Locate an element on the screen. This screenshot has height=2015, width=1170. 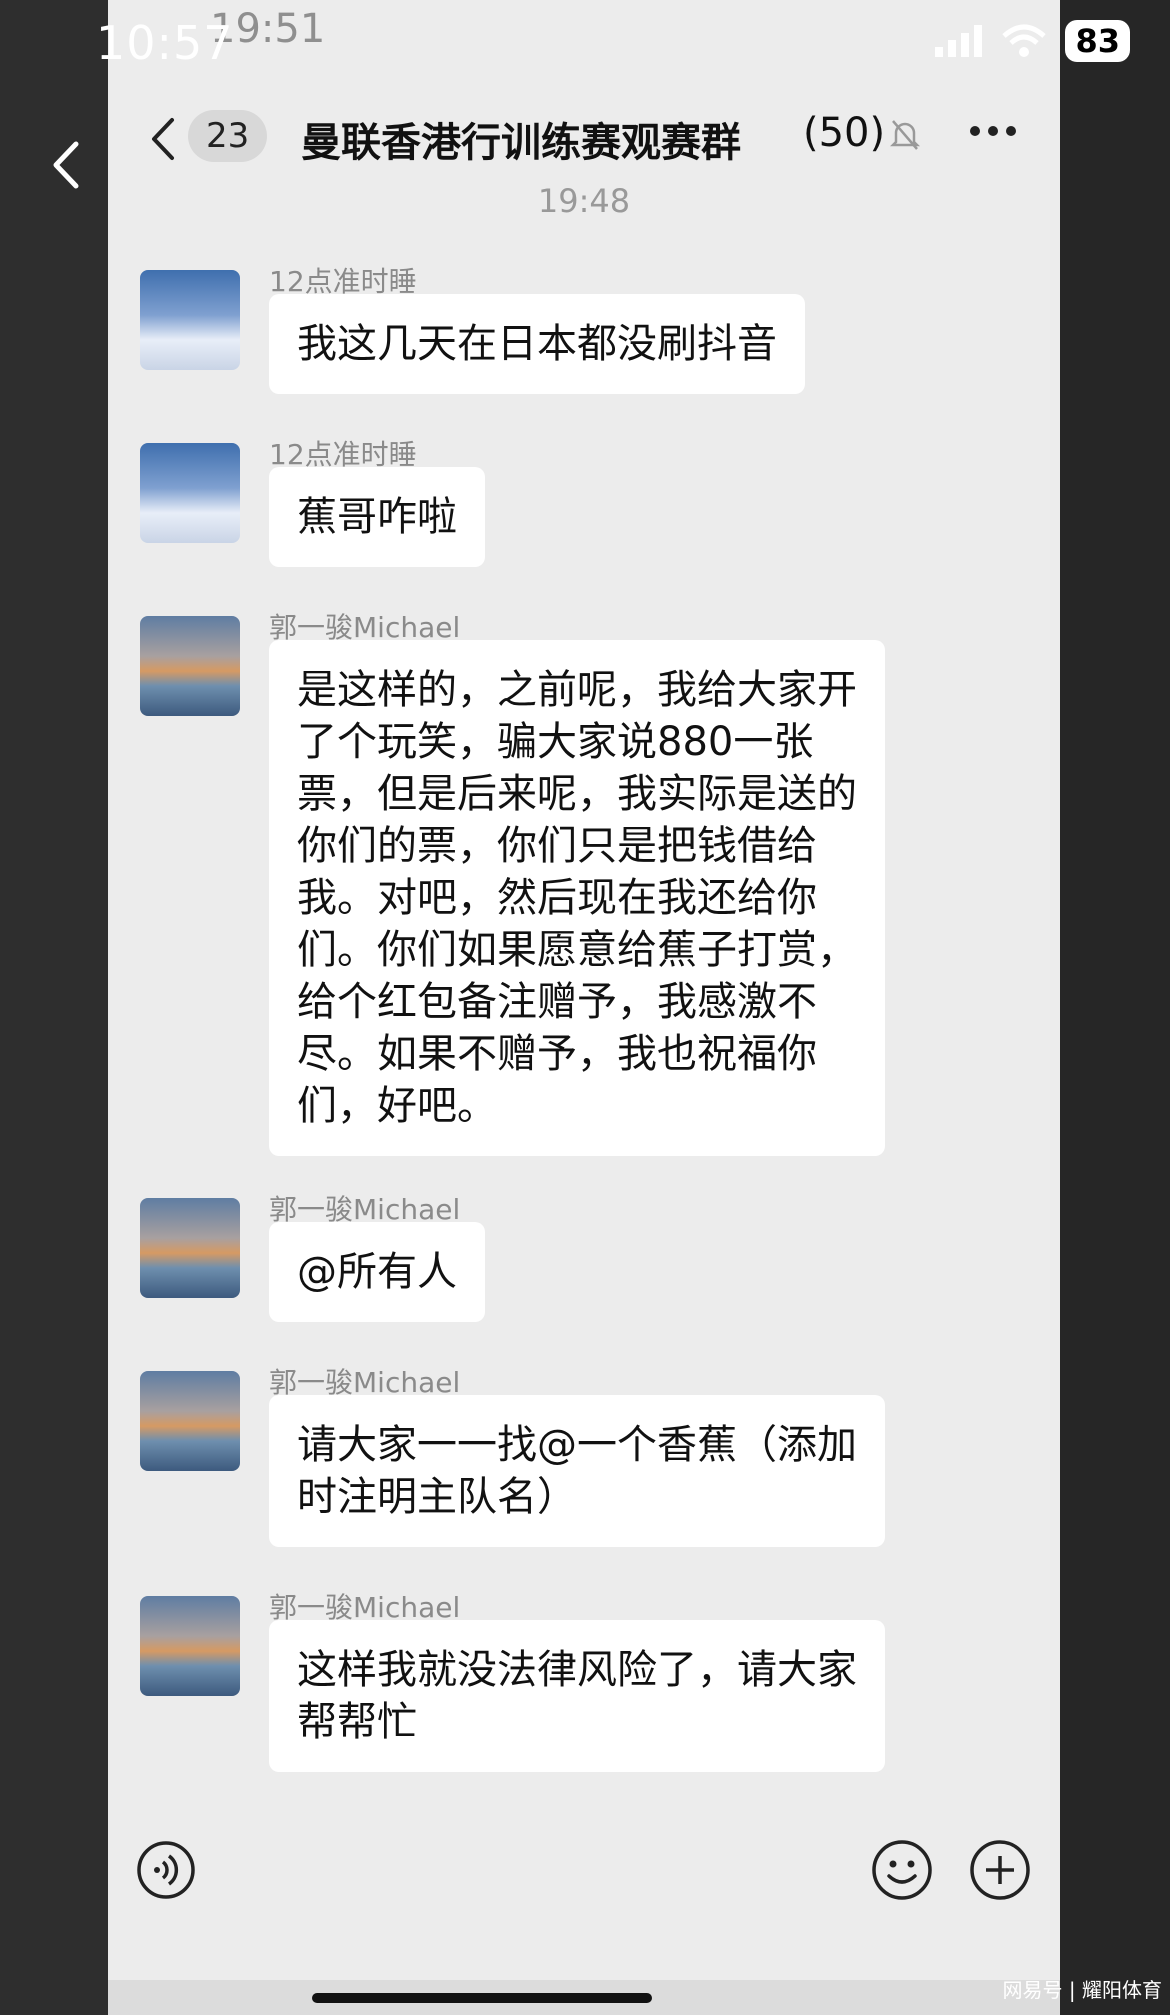
wifi-icon is located at coordinates (1024, 40).